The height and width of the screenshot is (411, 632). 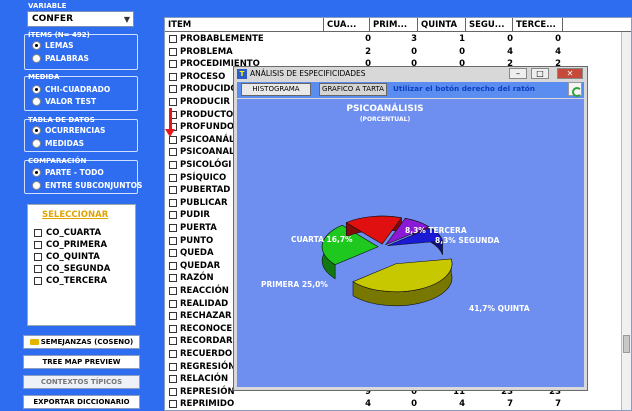 I want to click on histograma-button: HISTOGRAMA, so click(x=276, y=89).